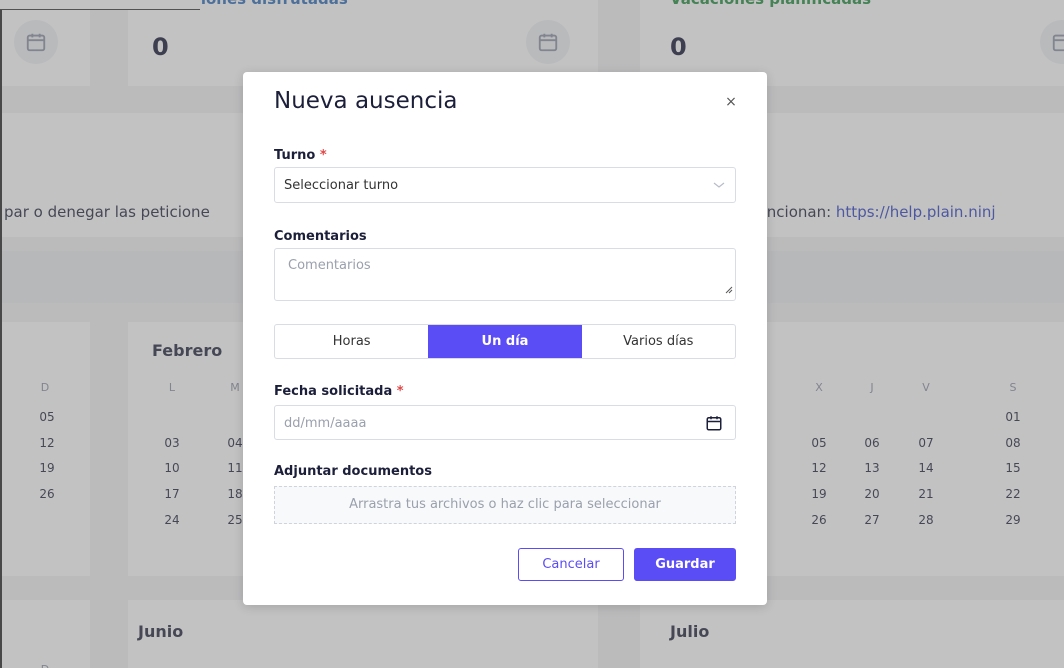 The width and height of the screenshot is (1064, 668). I want to click on segment-horas: Horas, so click(351, 341).